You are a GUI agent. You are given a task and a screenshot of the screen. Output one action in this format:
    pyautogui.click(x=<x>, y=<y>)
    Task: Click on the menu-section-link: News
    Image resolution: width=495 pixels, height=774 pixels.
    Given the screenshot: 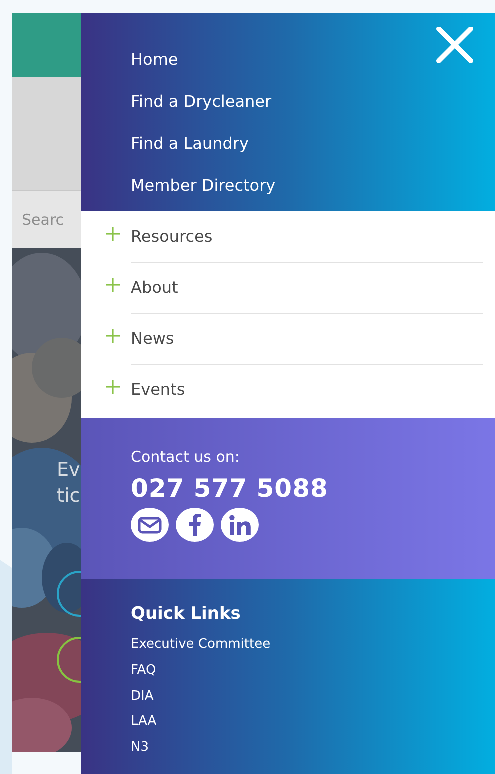 What is the action you would take?
    pyautogui.click(x=307, y=338)
    